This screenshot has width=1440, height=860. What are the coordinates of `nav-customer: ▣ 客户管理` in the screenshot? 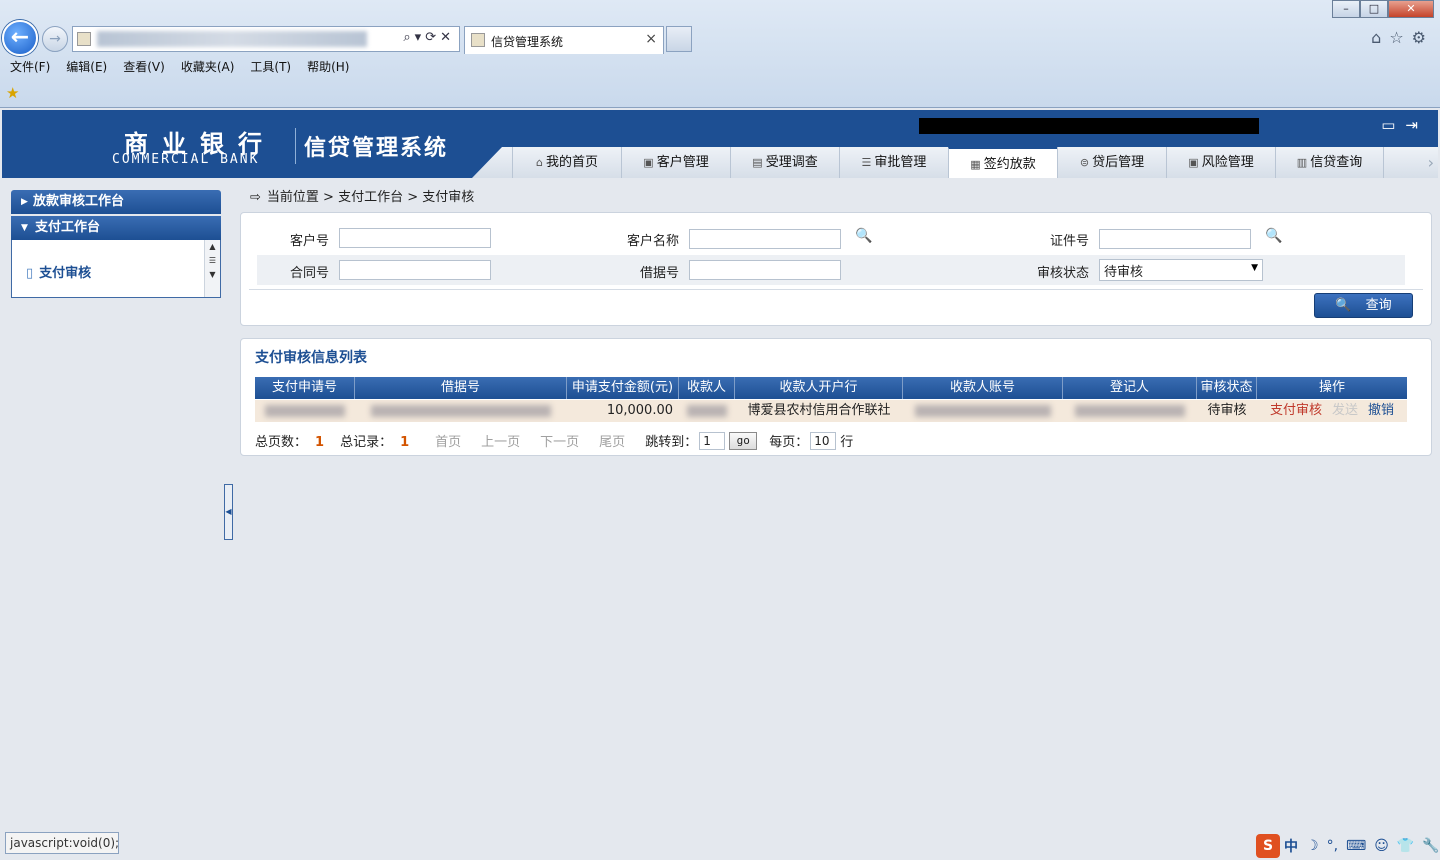 It's located at (675, 162).